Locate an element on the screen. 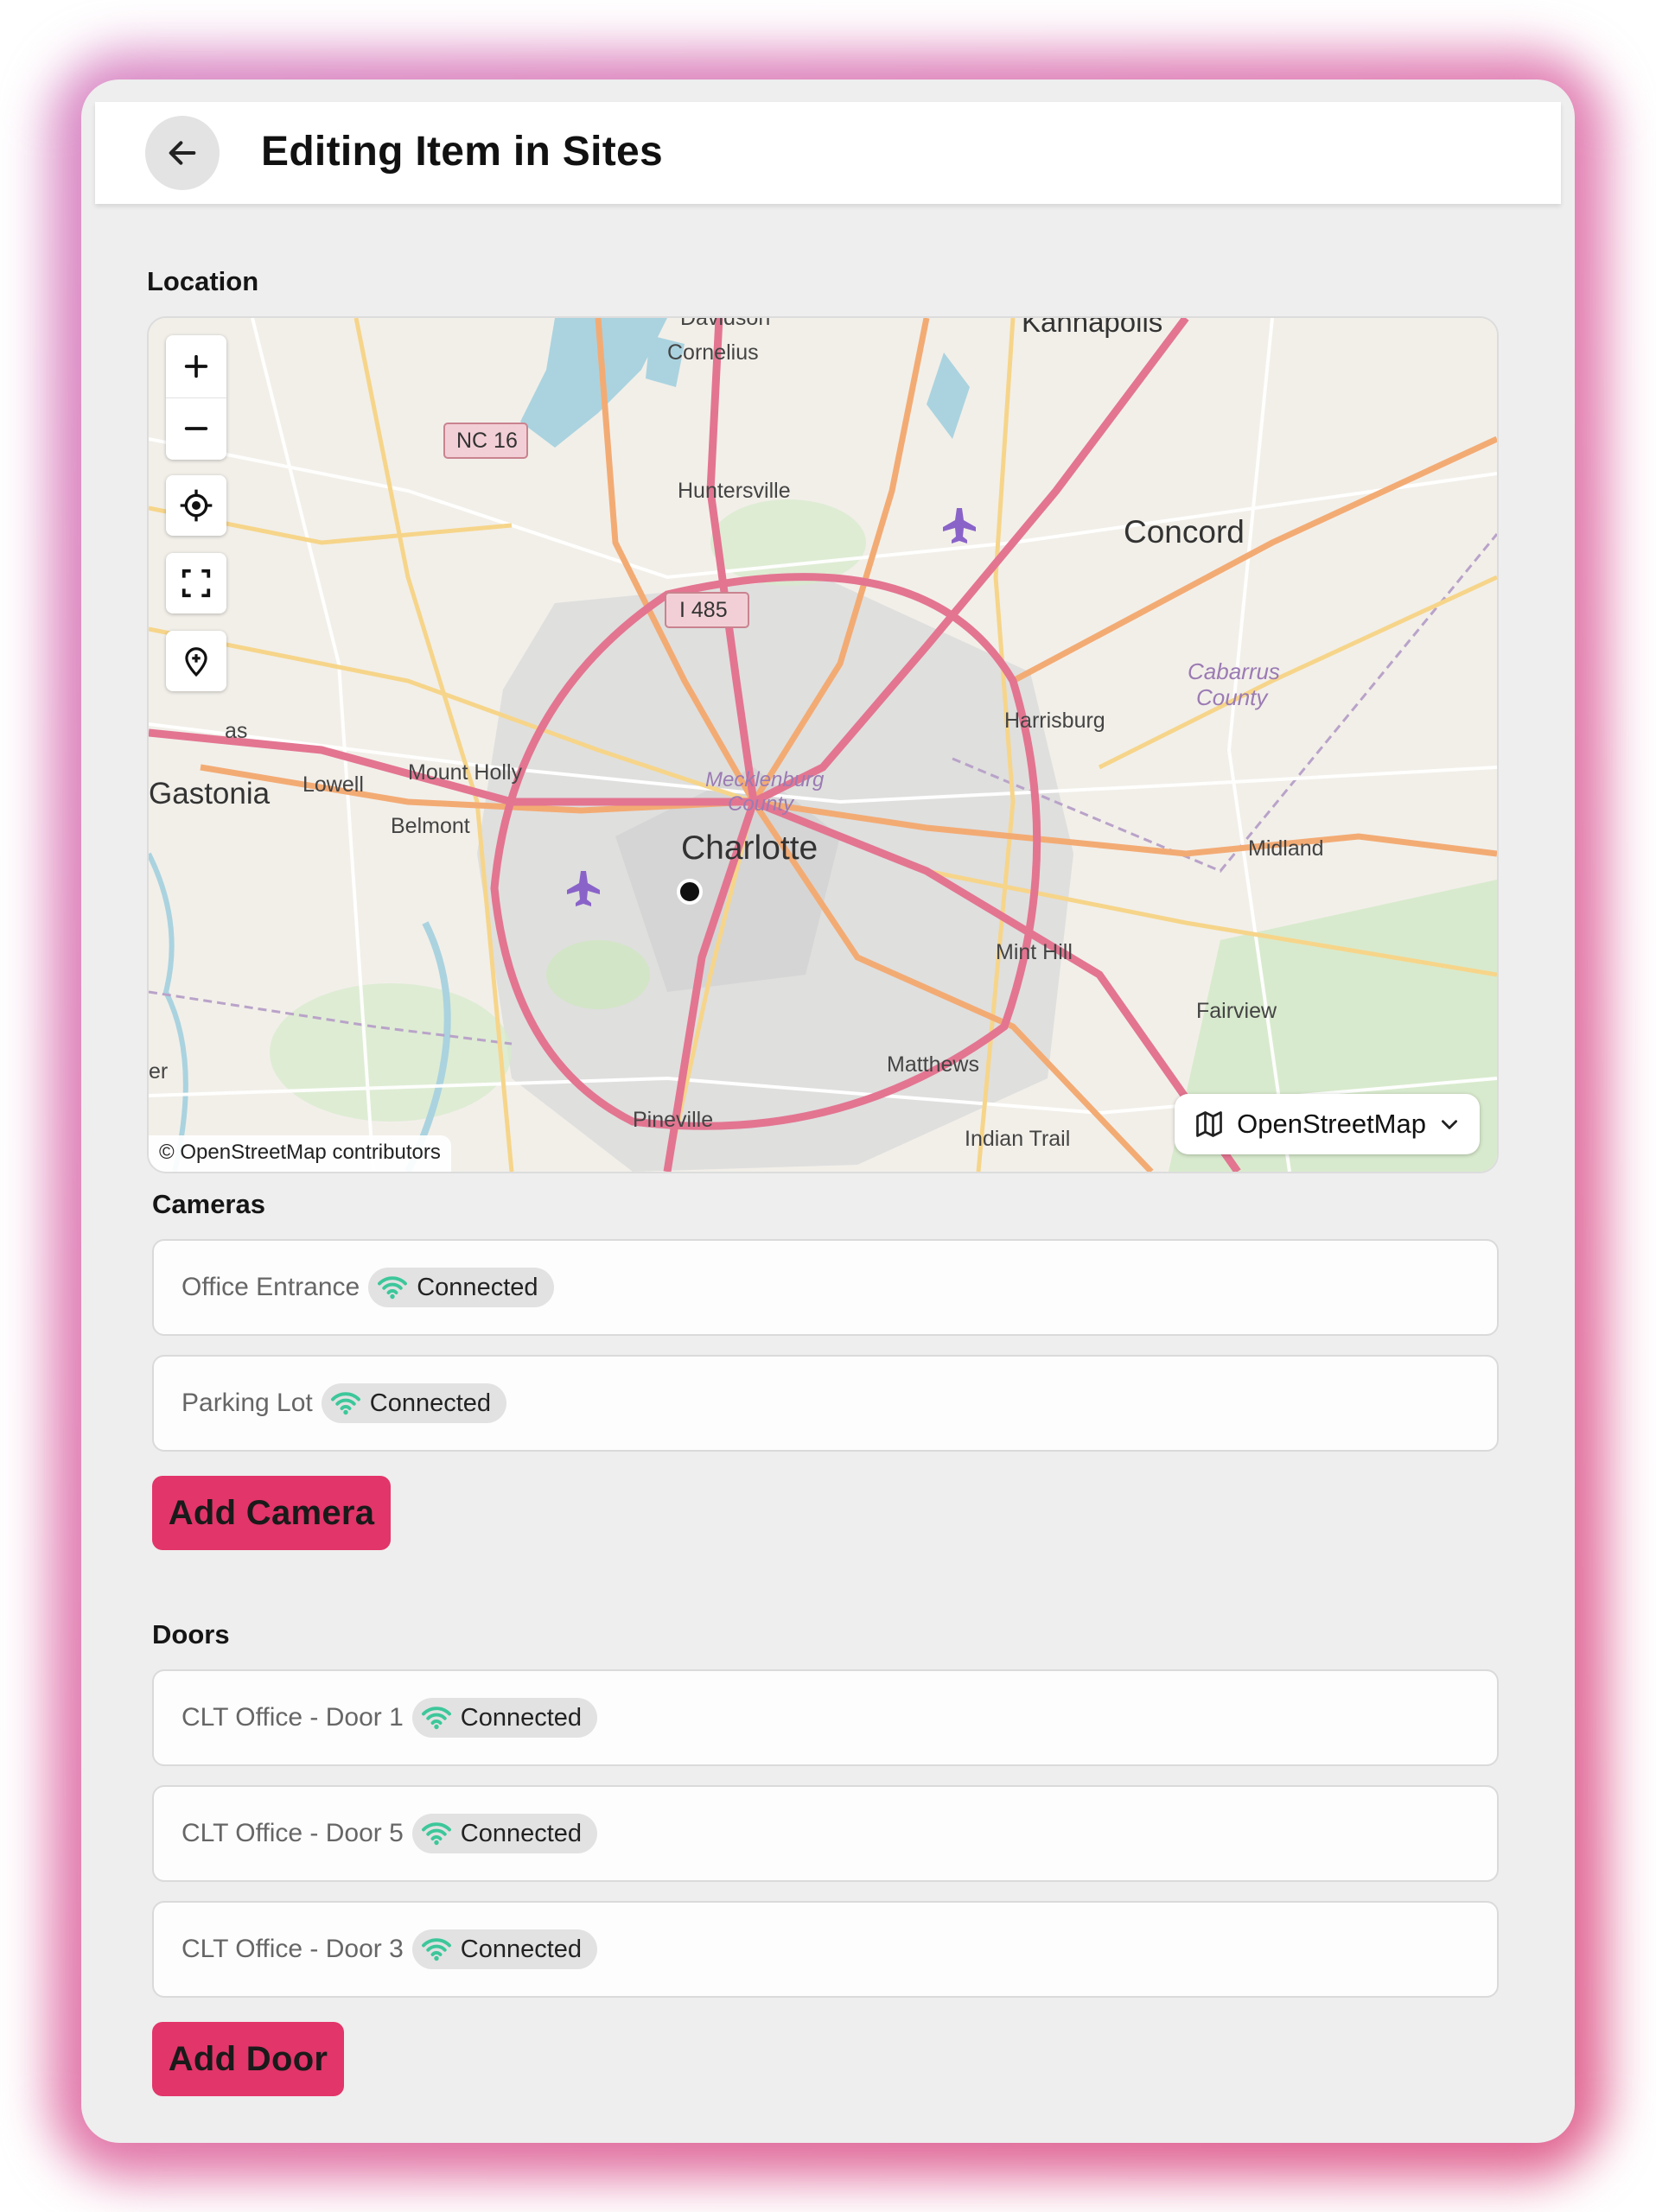  cameras-label: Cameras is located at coordinates (208, 1204).